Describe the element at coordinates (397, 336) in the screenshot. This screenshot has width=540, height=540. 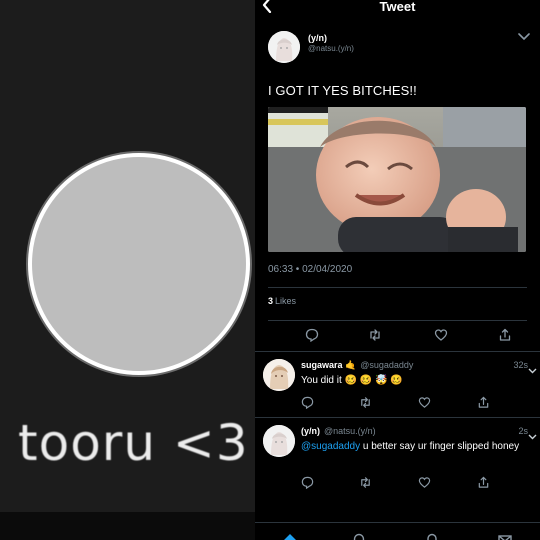
I see `tweet-actions` at that location.